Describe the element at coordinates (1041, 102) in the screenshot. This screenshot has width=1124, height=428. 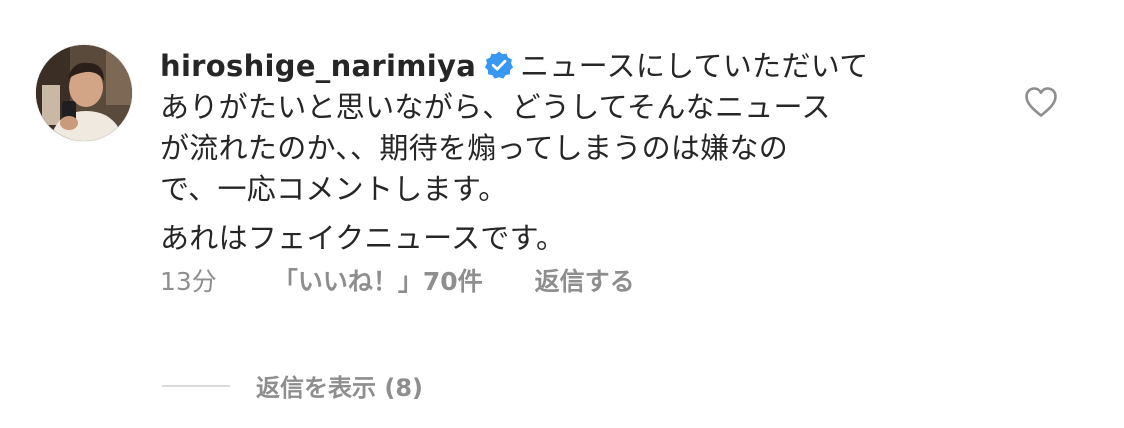
I see `heart-outline-icon` at that location.